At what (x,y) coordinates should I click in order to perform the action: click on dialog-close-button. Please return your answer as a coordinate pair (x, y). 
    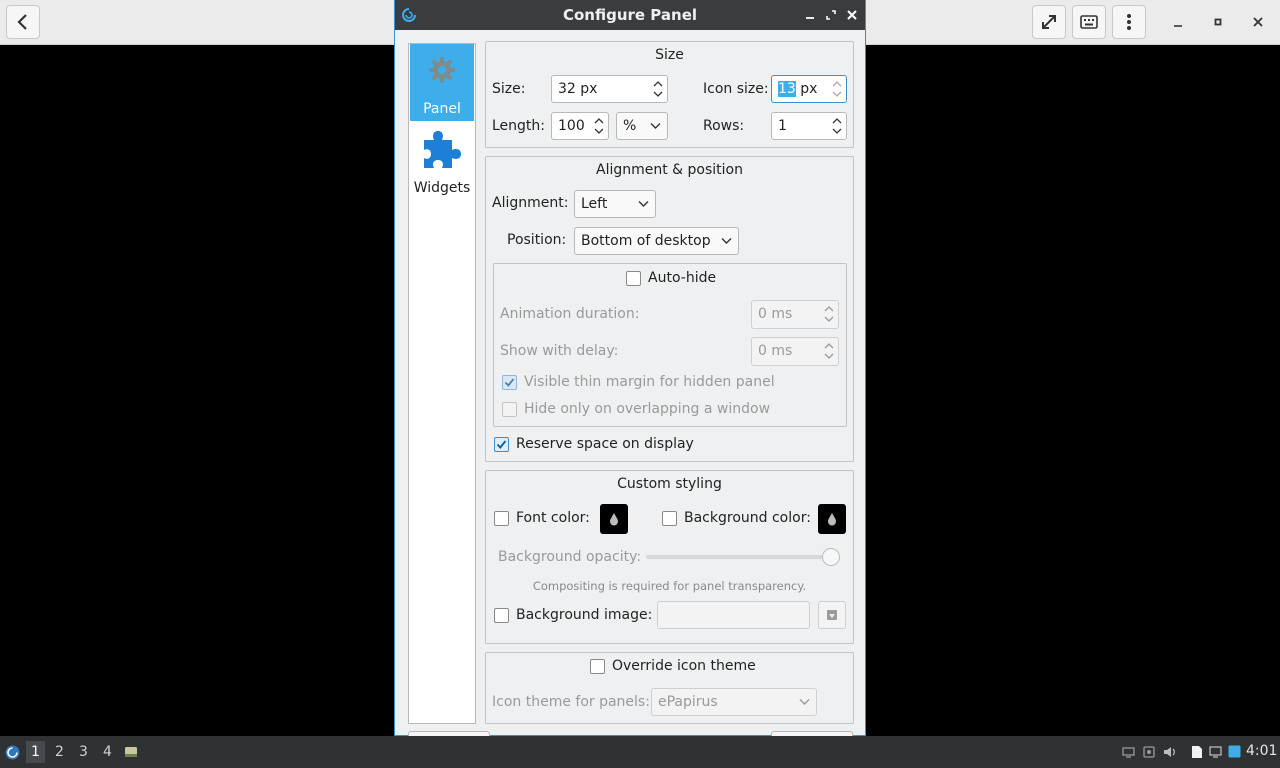
    Looking at the image, I should click on (852, 15).